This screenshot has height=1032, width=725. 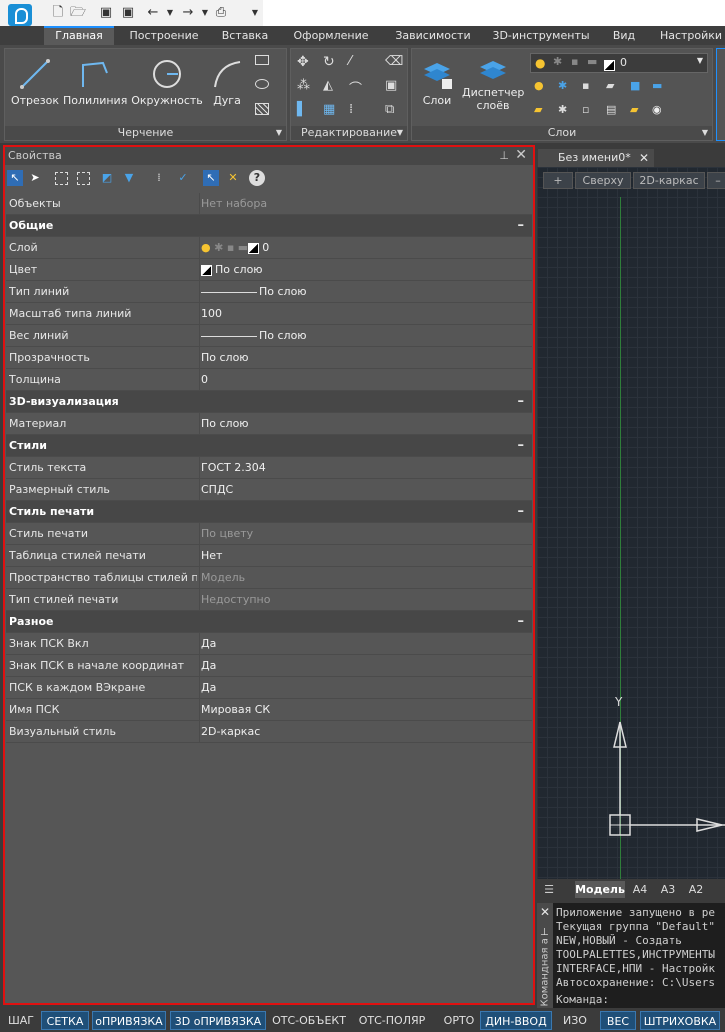 What do you see at coordinates (558, 180) in the screenshot?
I see `viewport-menu-button: +` at bounding box center [558, 180].